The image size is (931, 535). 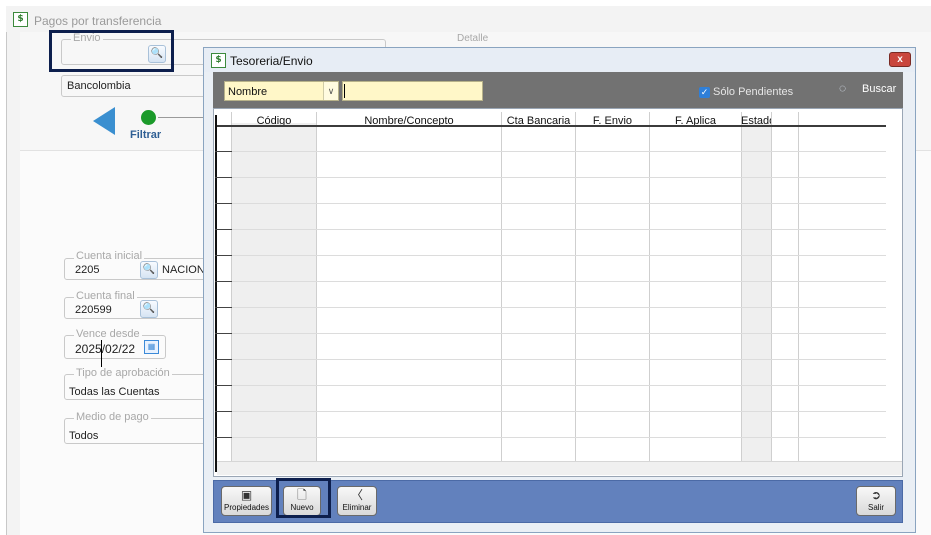 I want to click on search-input-caret, so click(x=344, y=91).